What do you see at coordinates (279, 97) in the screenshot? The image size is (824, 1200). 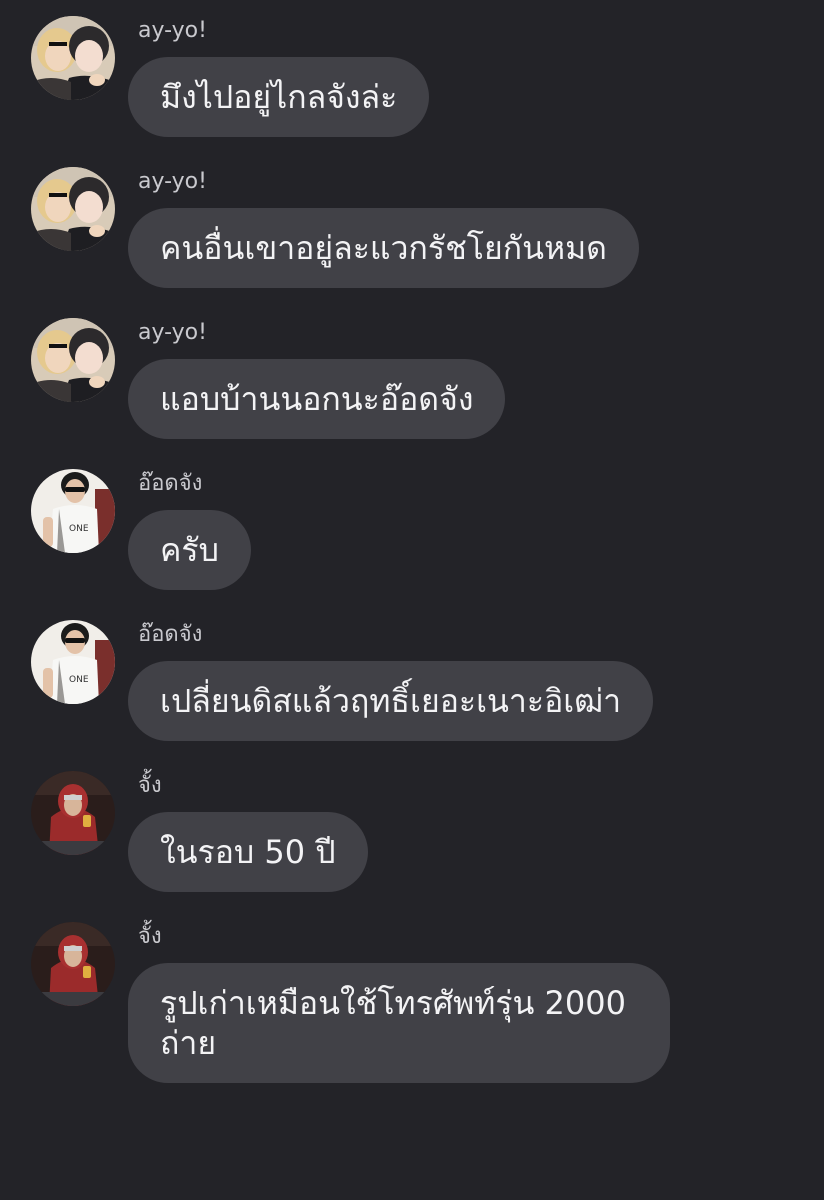 I see `message-bubble: มึงไปอยู่ไกลจังล่ะ` at bounding box center [279, 97].